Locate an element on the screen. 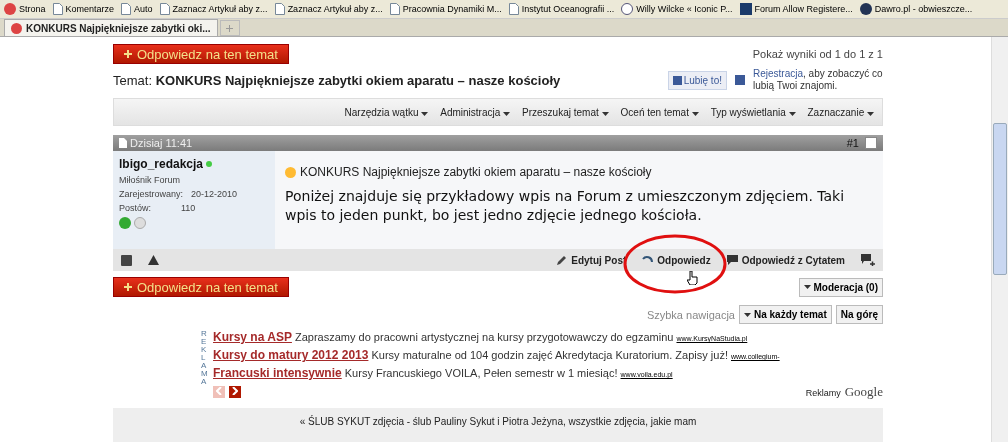 The width and height of the screenshot is (1008, 442). chevron-left-icon is located at coordinates (219, 391).